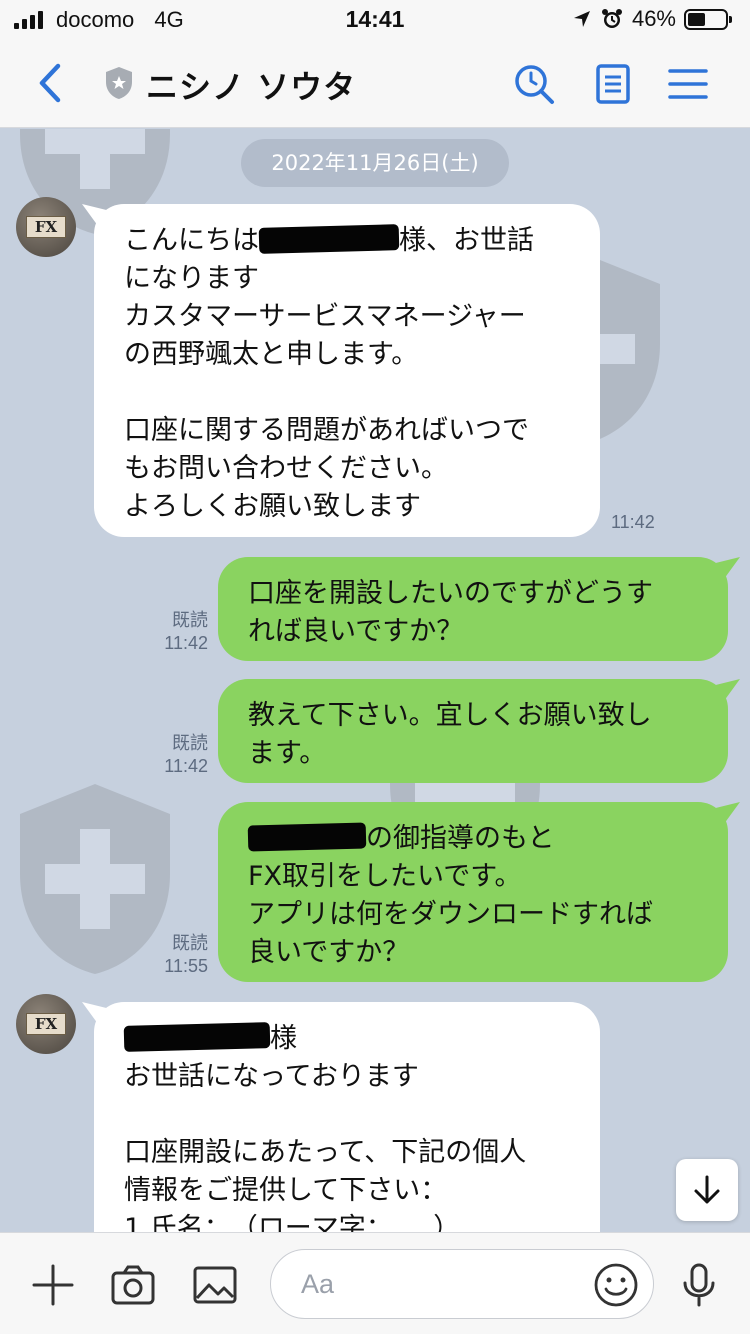  What do you see at coordinates (441, 1284) in the screenshot?
I see `message-input` at bounding box center [441, 1284].